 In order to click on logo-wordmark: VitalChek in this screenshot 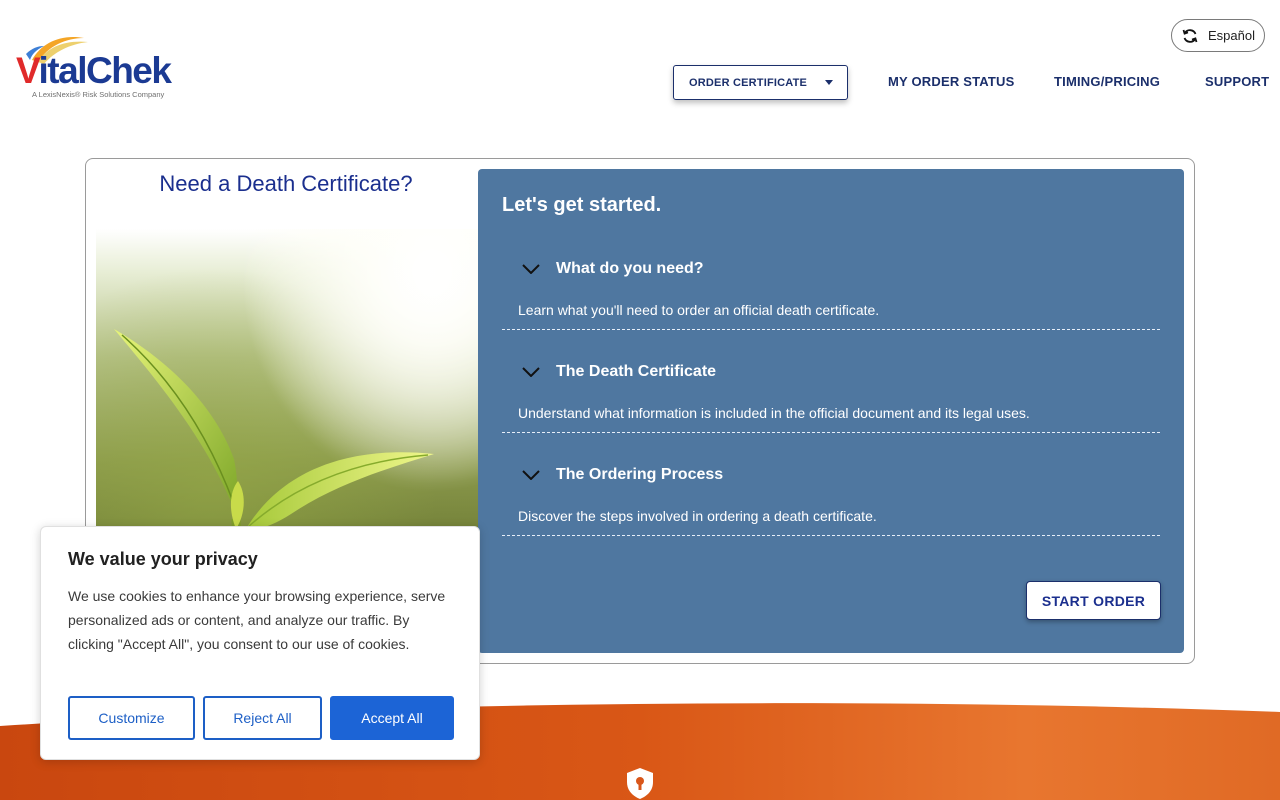, I will do `click(94, 70)`.